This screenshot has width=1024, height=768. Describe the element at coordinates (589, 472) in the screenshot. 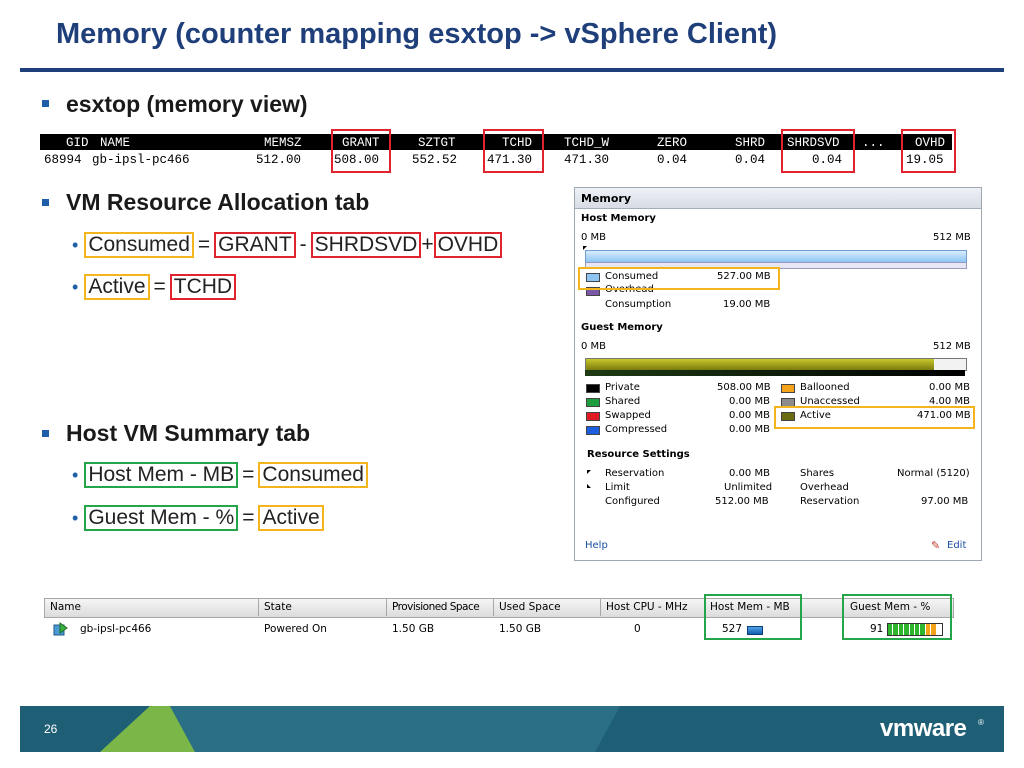

I see `reservation-marker-icon` at that location.